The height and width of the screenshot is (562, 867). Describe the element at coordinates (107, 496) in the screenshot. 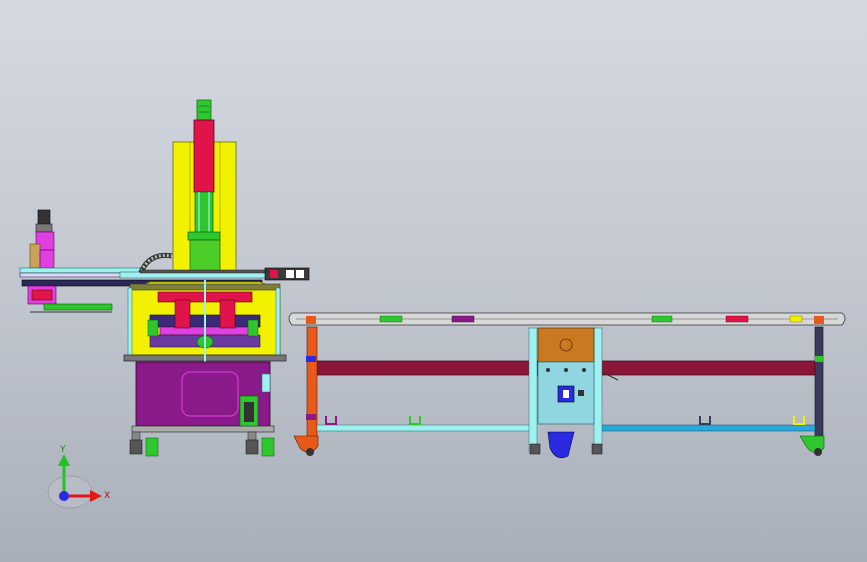

I see `x-axis-label: X` at that location.